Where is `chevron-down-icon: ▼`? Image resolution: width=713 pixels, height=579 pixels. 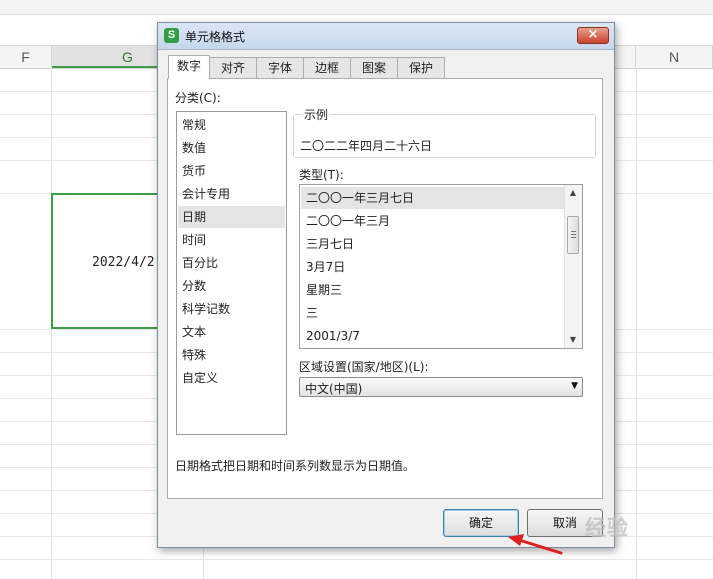 chevron-down-icon: ▼ is located at coordinates (574, 386).